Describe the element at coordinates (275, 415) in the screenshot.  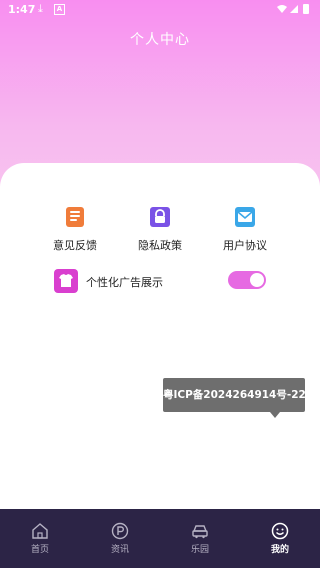
I see `tooltip-tail` at that location.